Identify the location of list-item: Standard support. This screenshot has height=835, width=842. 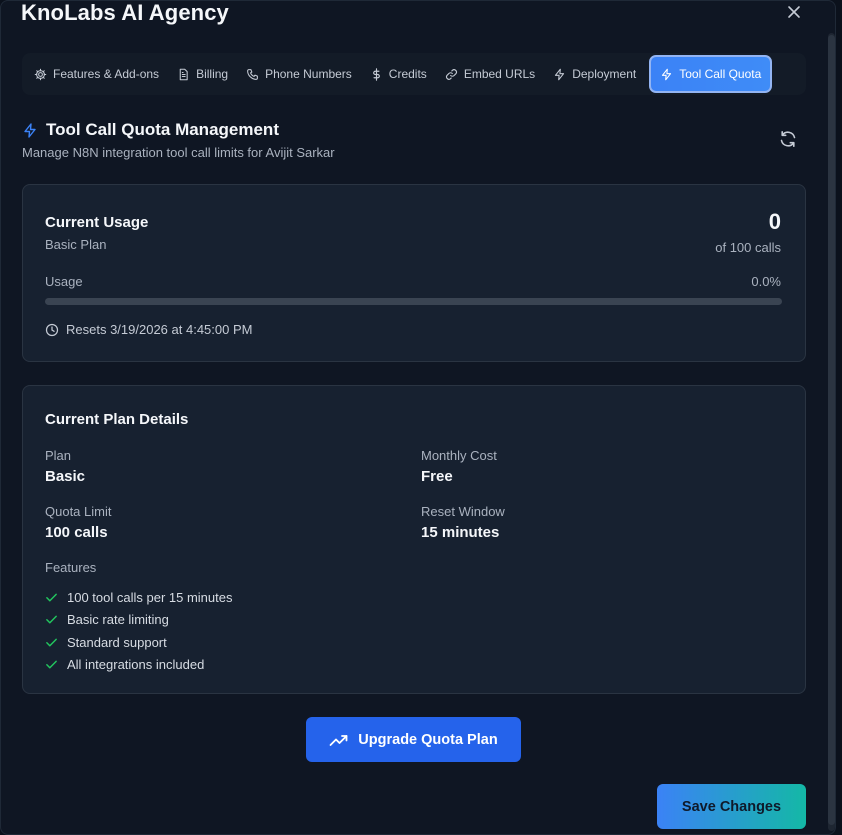
(138, 642).